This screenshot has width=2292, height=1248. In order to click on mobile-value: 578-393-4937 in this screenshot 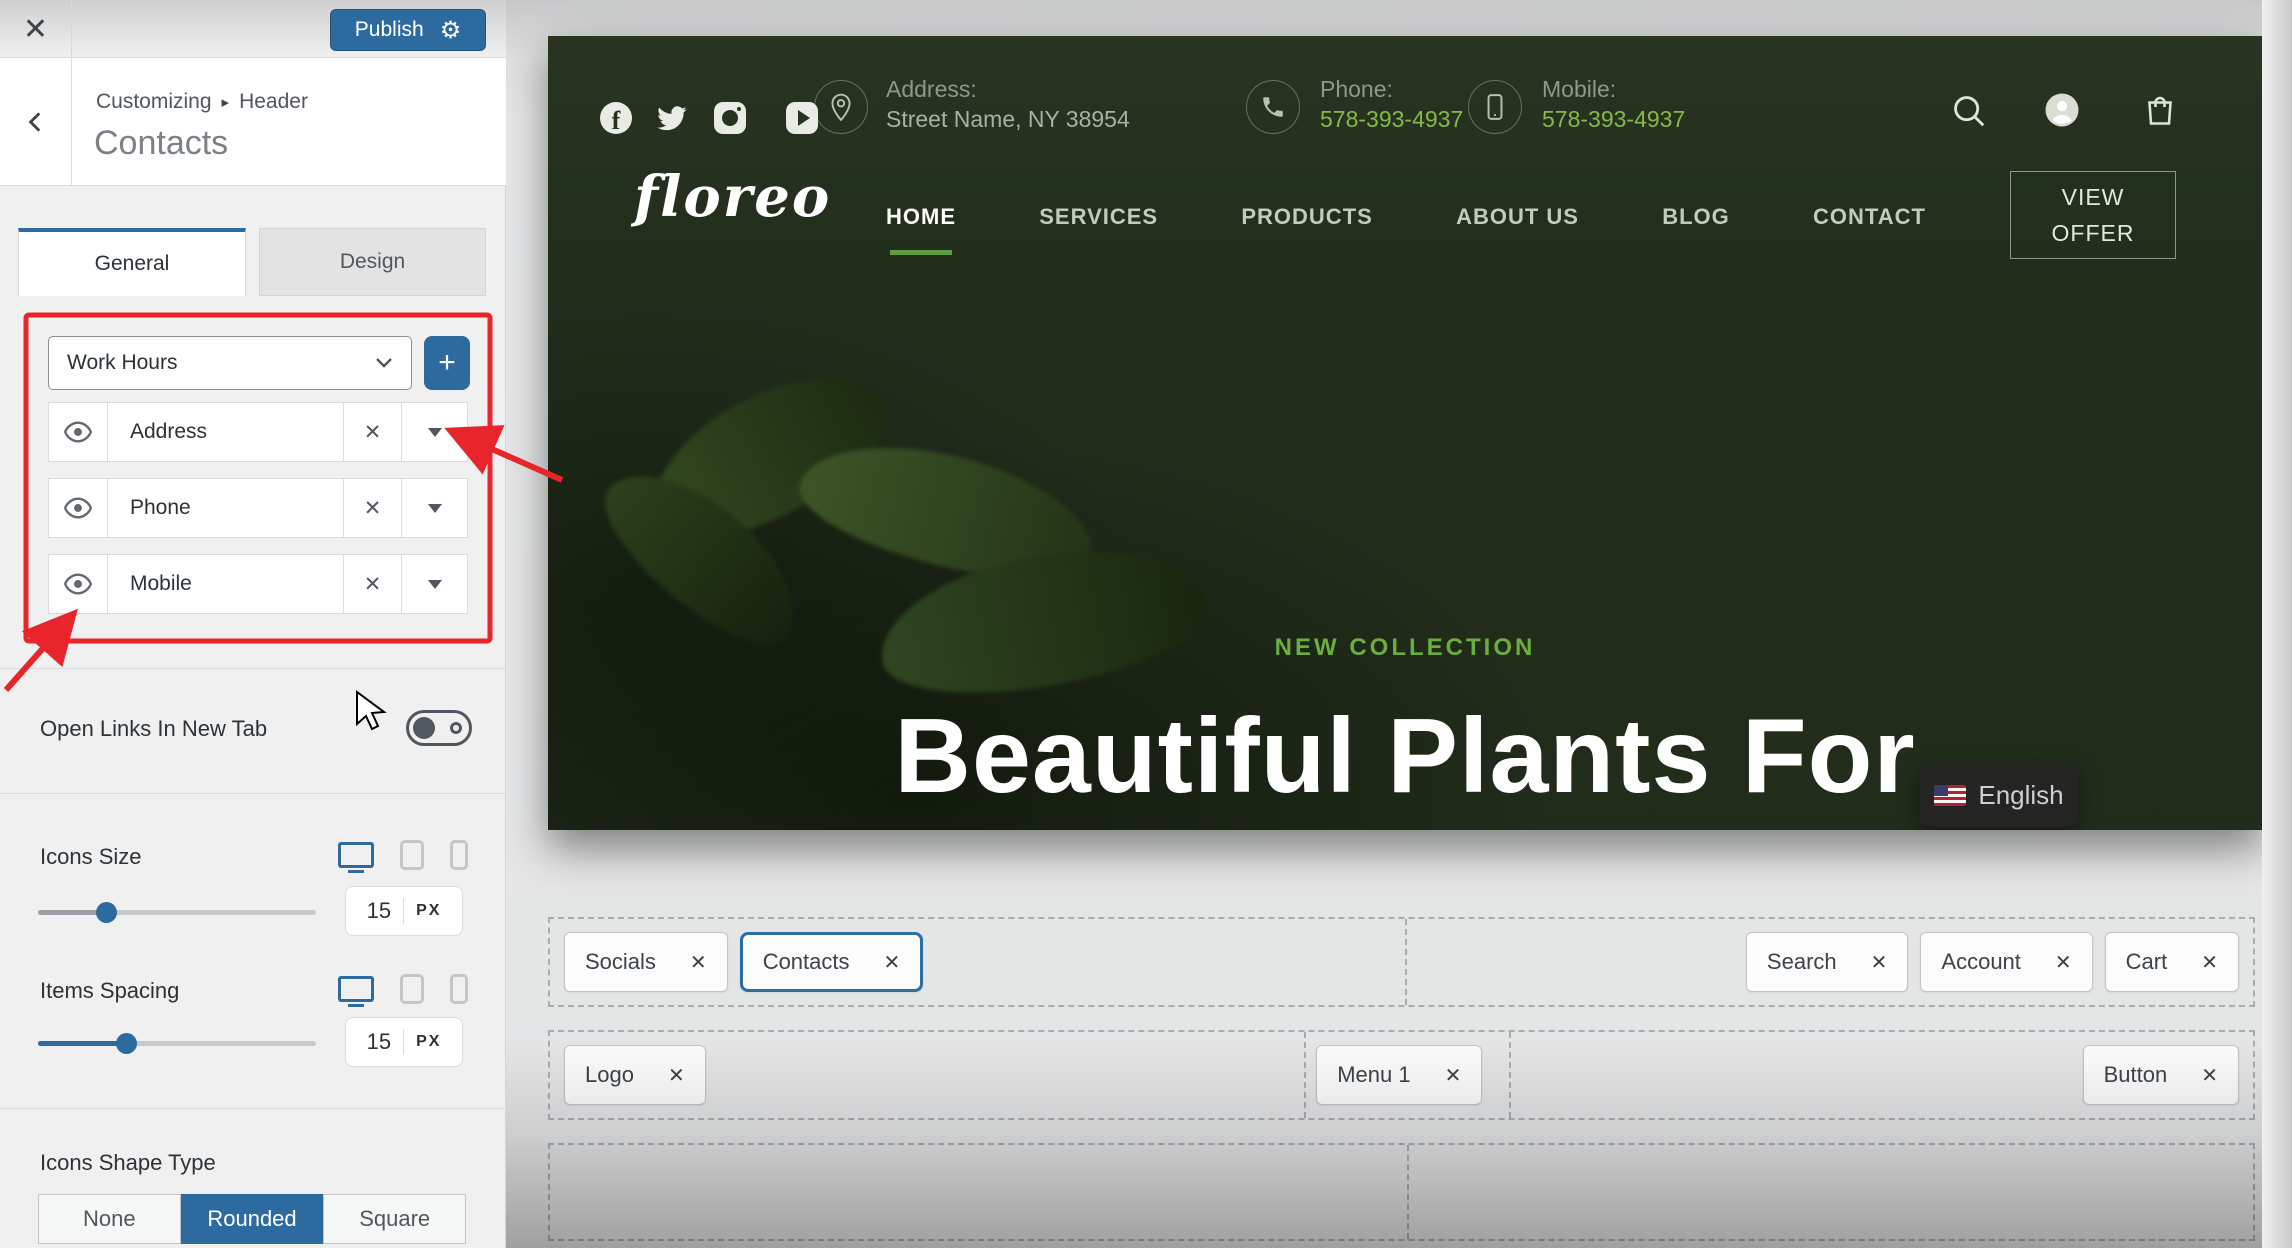, I will do `click(1613, 119)`.